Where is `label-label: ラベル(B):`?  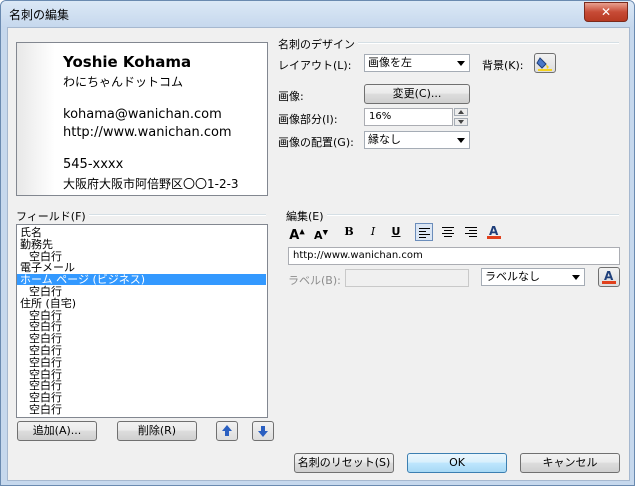
label-label: ラベル(B): is located at coordinates (314, 280).